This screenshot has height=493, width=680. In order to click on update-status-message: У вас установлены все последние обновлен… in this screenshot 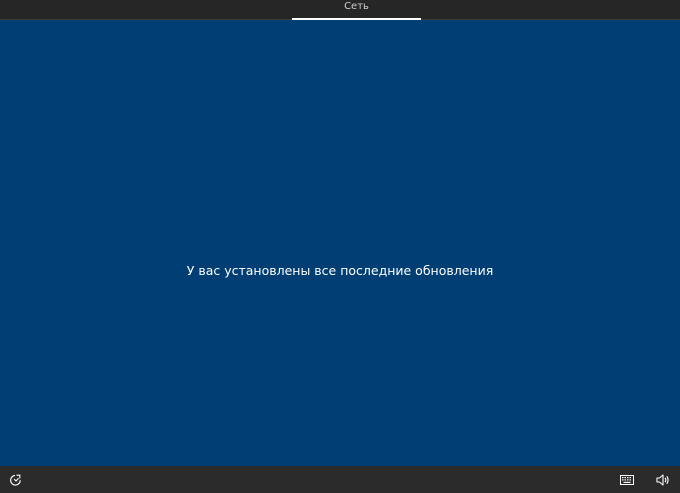, I will do `click(340, 270)`.